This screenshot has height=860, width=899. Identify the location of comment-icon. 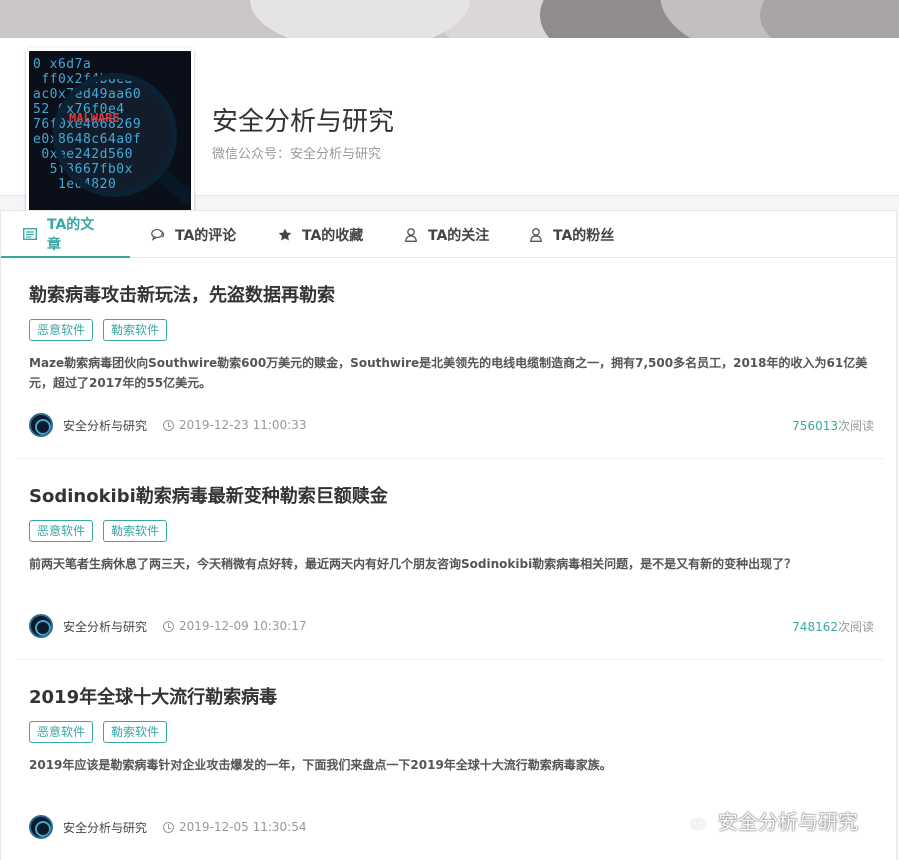
(158, 235).